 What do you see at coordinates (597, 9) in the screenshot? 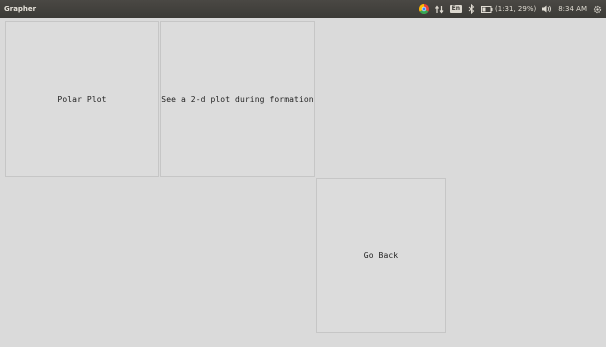
I see `gear-icon` at bounding box center [597, 9].